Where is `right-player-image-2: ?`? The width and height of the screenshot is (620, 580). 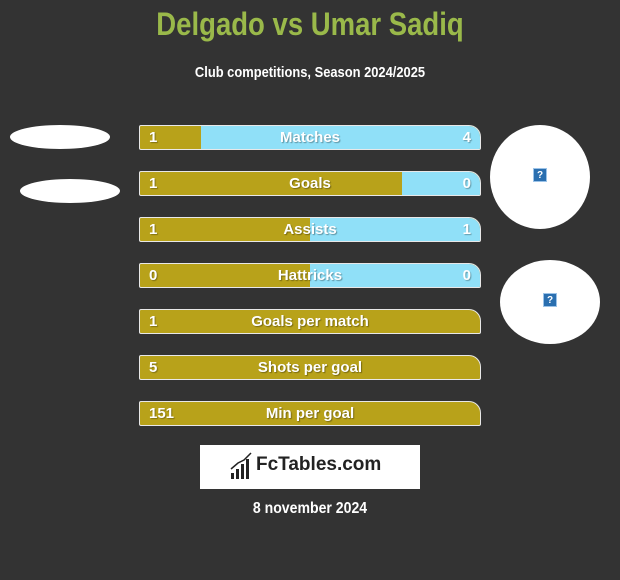 right-player-image-2: ? is located at coordinates (550, 302).